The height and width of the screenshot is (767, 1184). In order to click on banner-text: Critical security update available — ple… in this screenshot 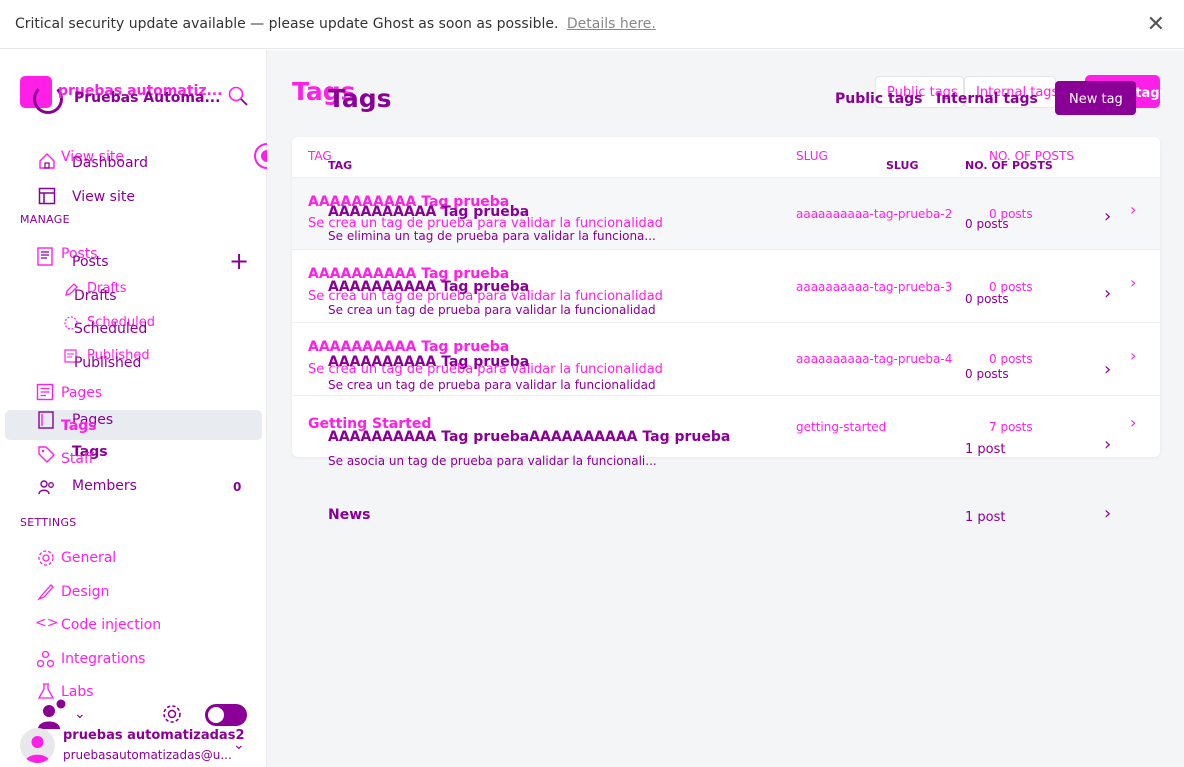, I will do `click(287, 24)`.